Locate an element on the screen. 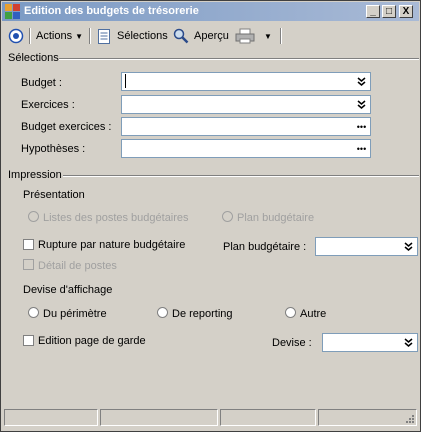 This screenshot has width=421, height=432. checkbox-detail-label: Détail de postes is located at coordinates (77, 266).